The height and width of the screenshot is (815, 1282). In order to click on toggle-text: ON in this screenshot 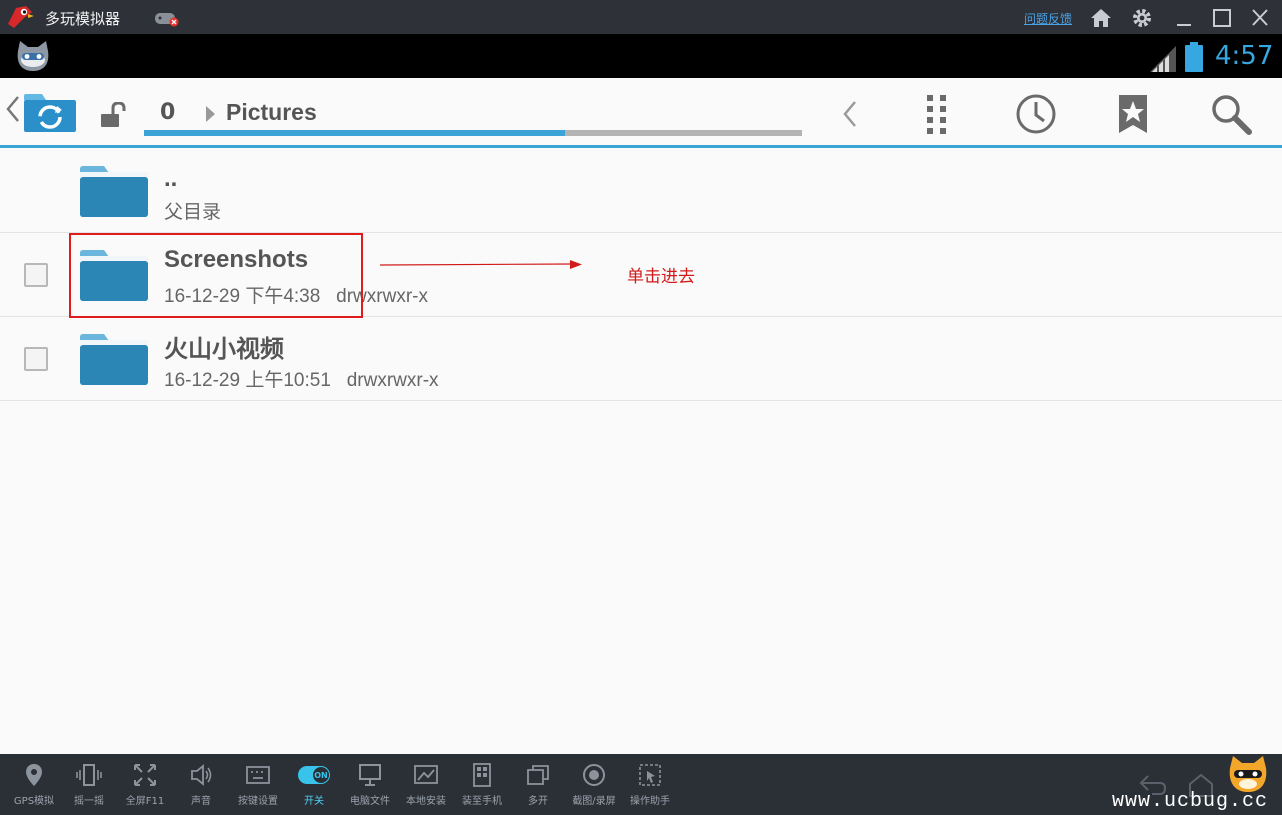, I will do `click(321, 775)`.